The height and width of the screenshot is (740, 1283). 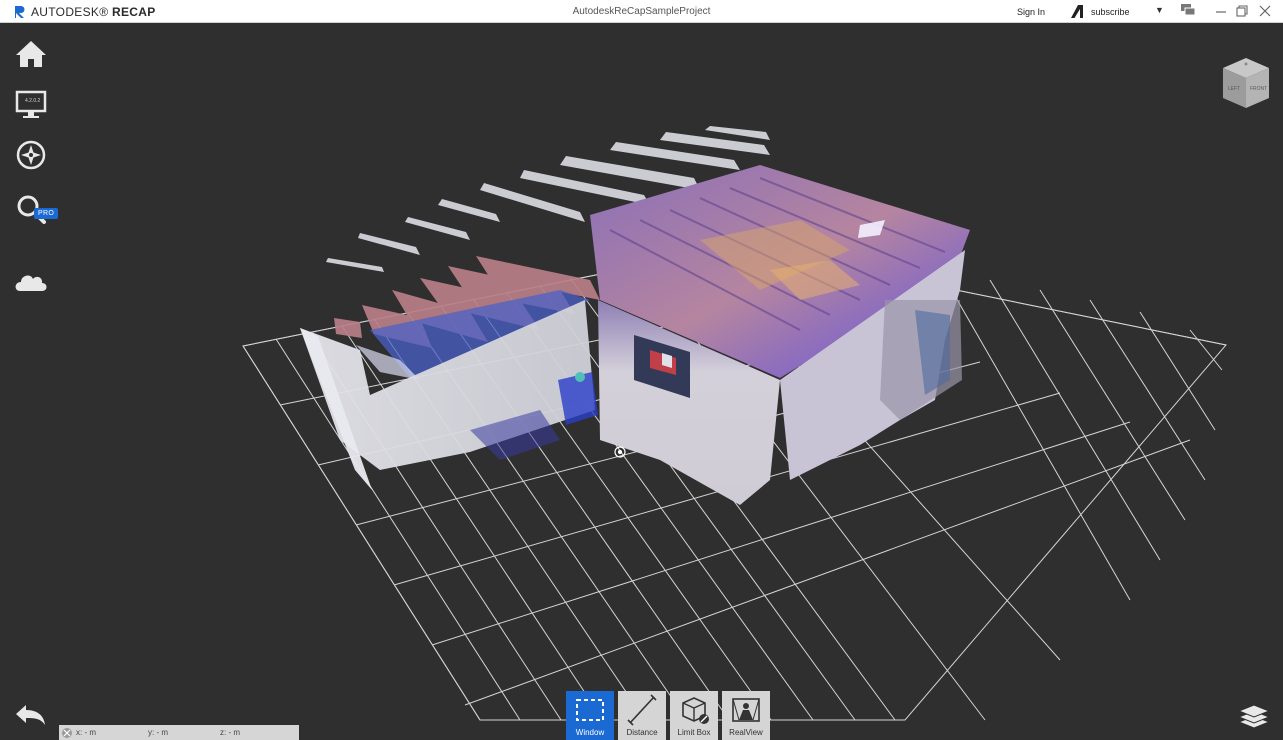 I want to click on account-menu: subscribe, so click(x=1100, y=11).